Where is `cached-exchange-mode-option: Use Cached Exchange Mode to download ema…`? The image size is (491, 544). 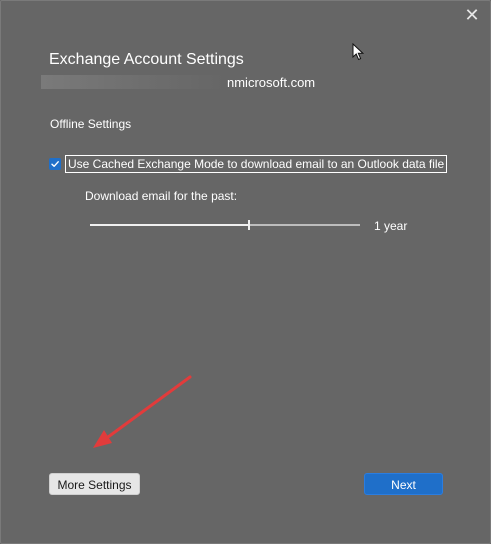 cached-exchange-mode-option: Use Cached Exchange Mode to download ema… is located at coordinates (248, 164).